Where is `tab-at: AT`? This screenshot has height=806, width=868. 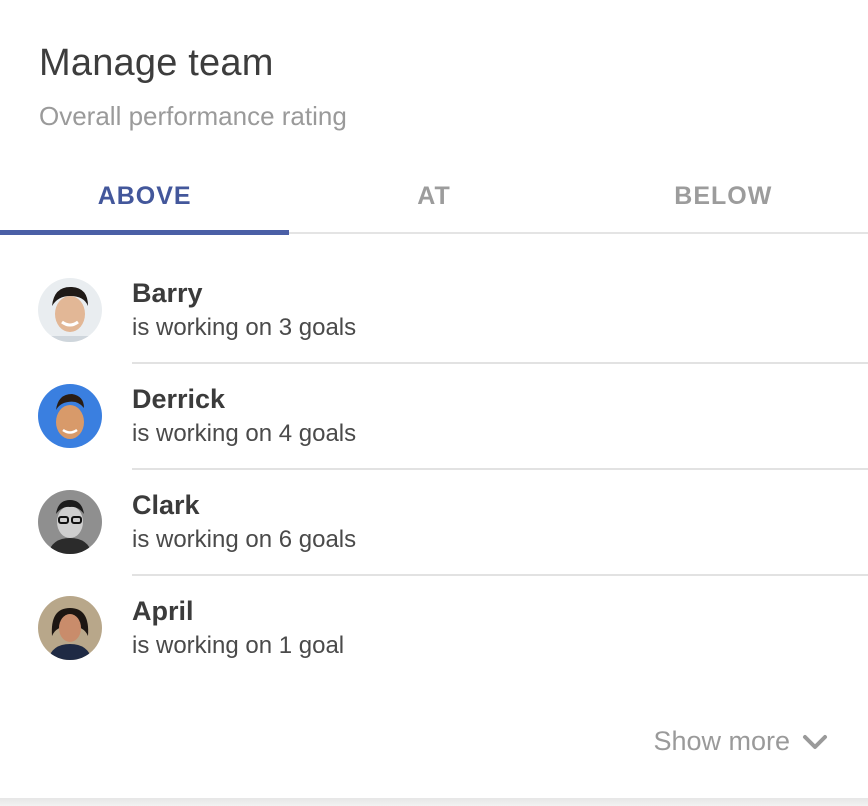 tab-at: AT is located at coordinates (433, 196).